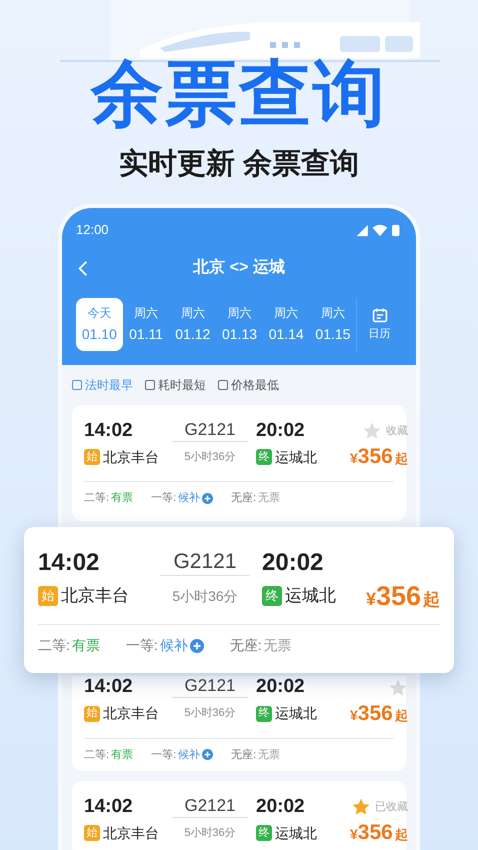  What do you see at coordinates (333, 324) in the screenshot?
I see `date-tab: 周六 01.15` at bounding box center [333, 324].